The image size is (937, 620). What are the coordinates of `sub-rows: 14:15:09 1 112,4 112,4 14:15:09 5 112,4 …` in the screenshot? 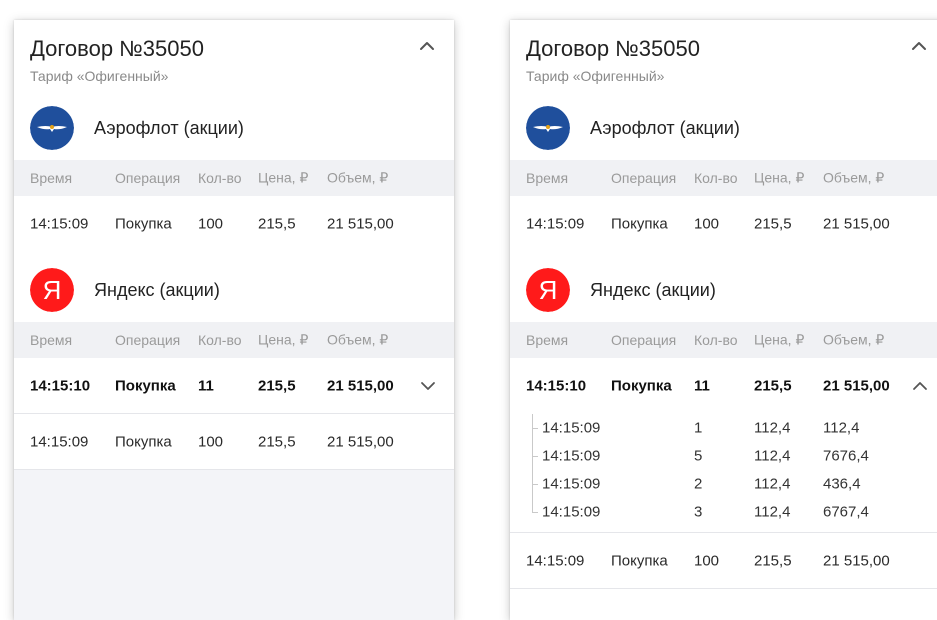 It's located at (723, 473).